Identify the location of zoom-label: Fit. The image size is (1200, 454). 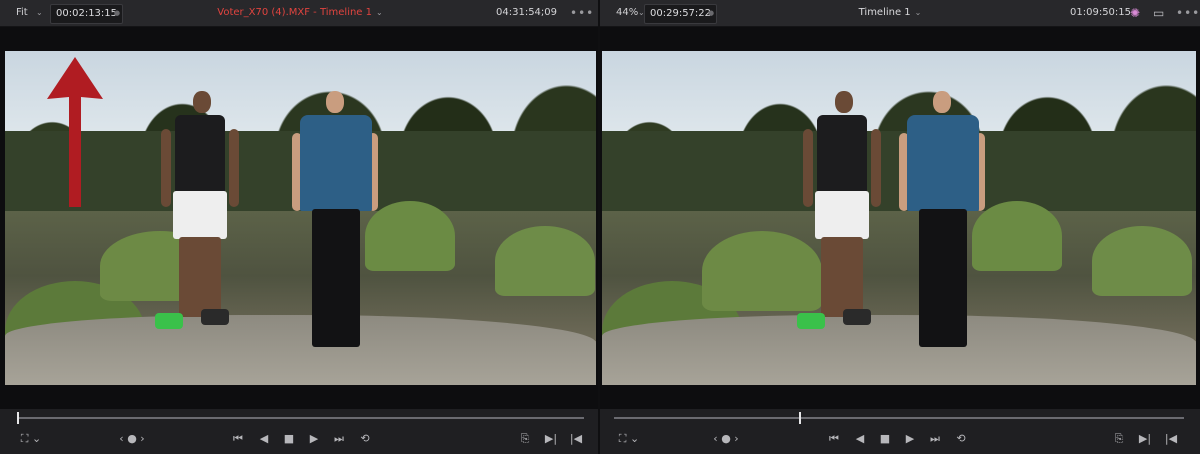
(22, 12).